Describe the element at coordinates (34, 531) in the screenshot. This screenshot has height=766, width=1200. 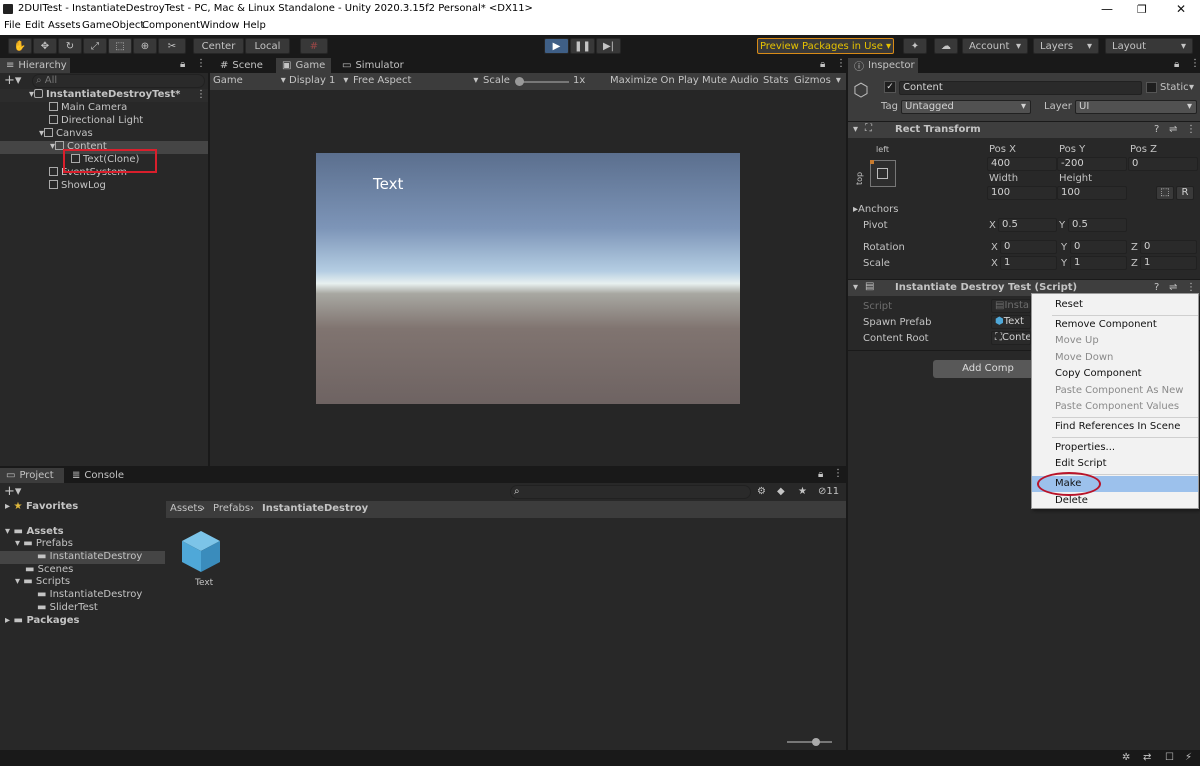
I see `assets-foldout: ▾ ▬ Assets` at that location.